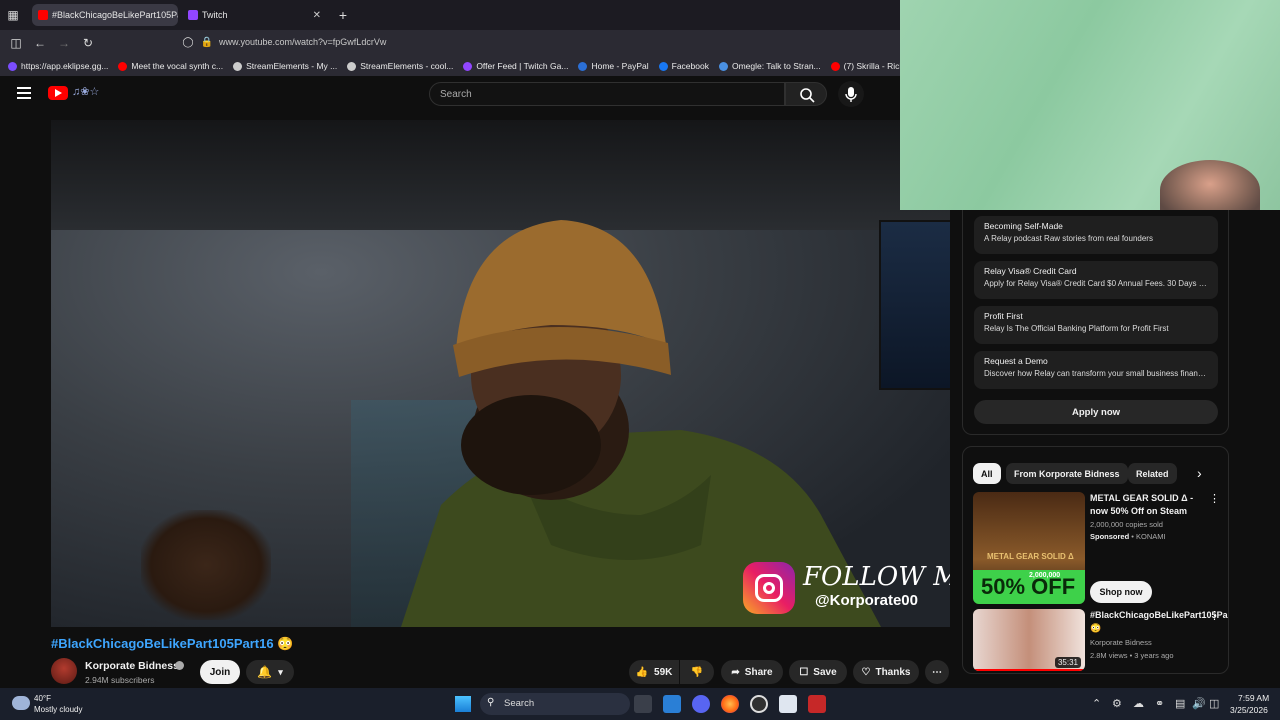 The width and height of the screenshot is (1280, 720). Describe the element at coordinates (697, 672) in the screenshot. I see `dislike-button: 👎` at that location.